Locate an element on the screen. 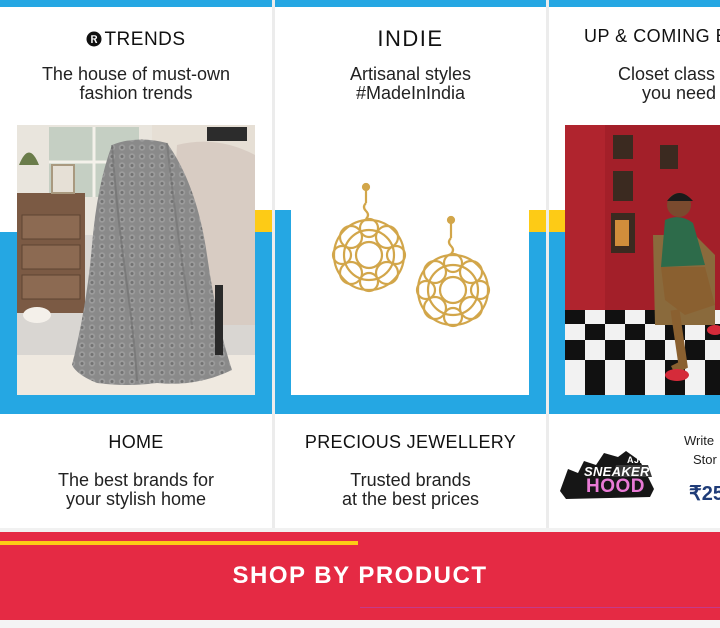 This screenshot has height=628, width=720. card-title: TRENDS is located at coordinates (145, 39).